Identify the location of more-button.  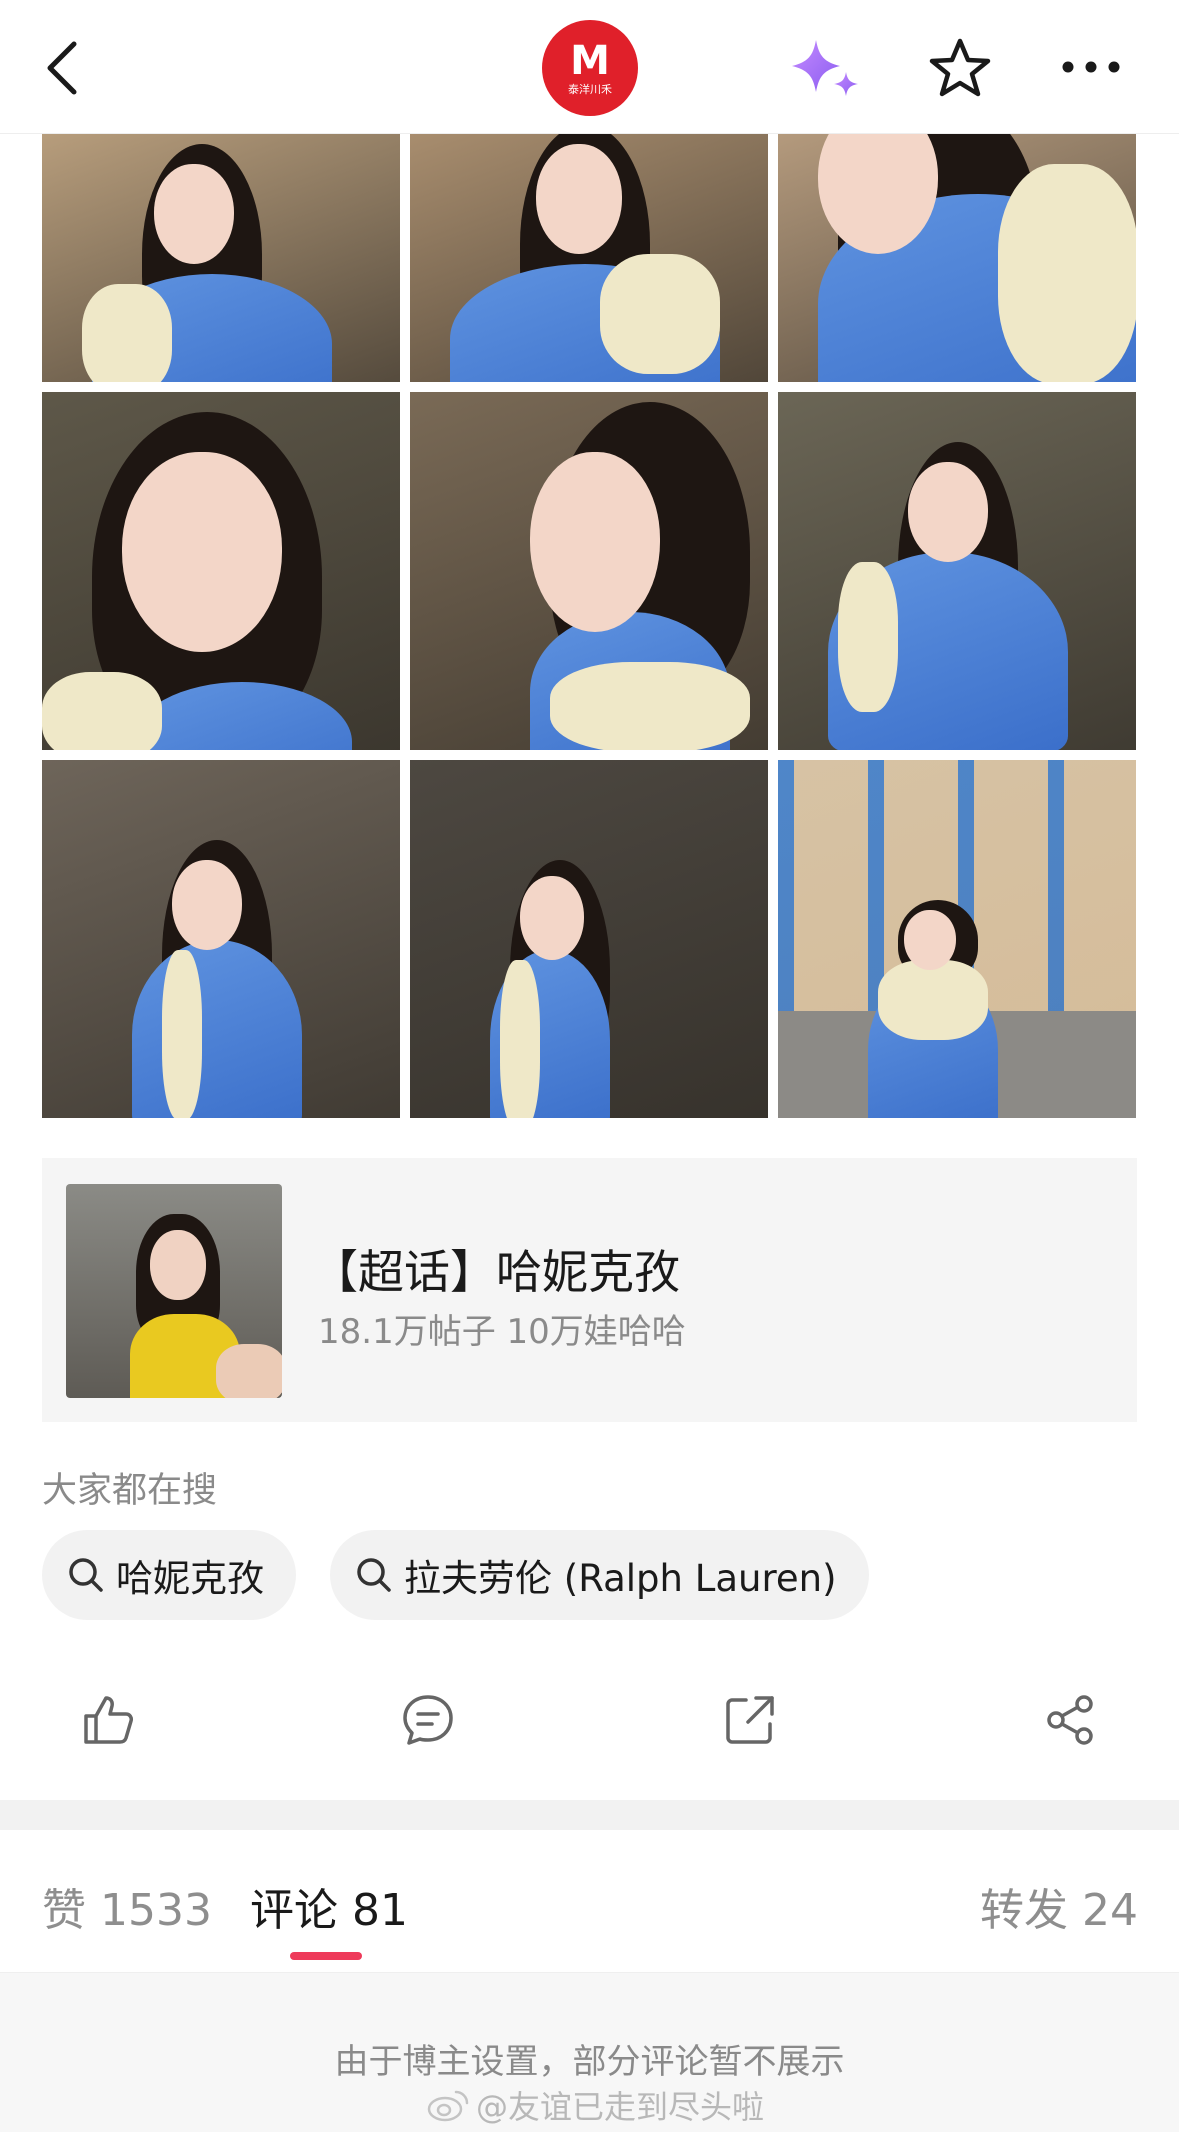
(1091, 67).